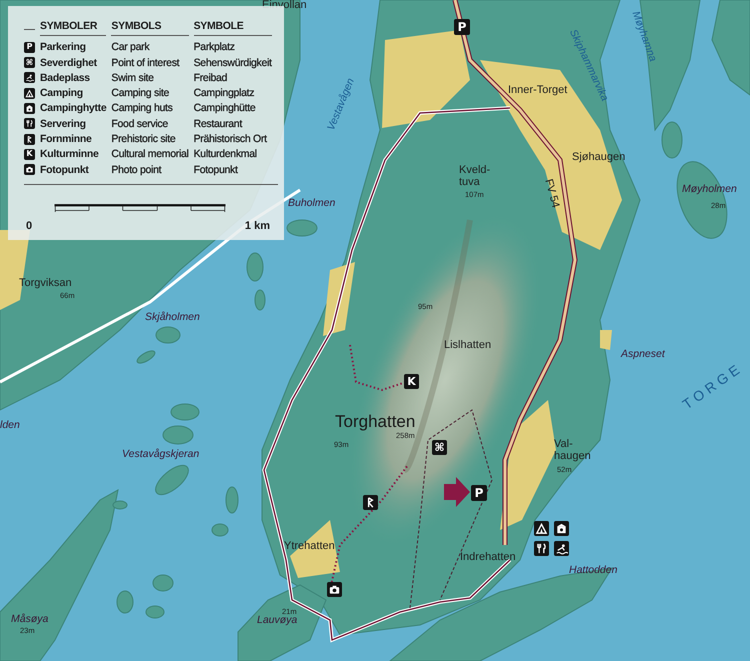 The height and width of the screenshot is (661, 750). What do you see at coordinates (73, 108) in the screenshot?
I see `legend-label: Campinghytte` at bounding box center [73, 108].